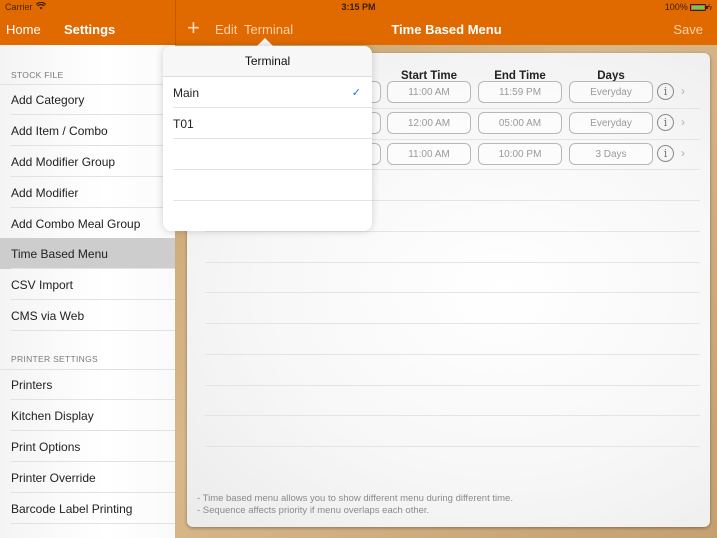  I want to click on sidebar-item-label: Printer Override, so click(53, 477).